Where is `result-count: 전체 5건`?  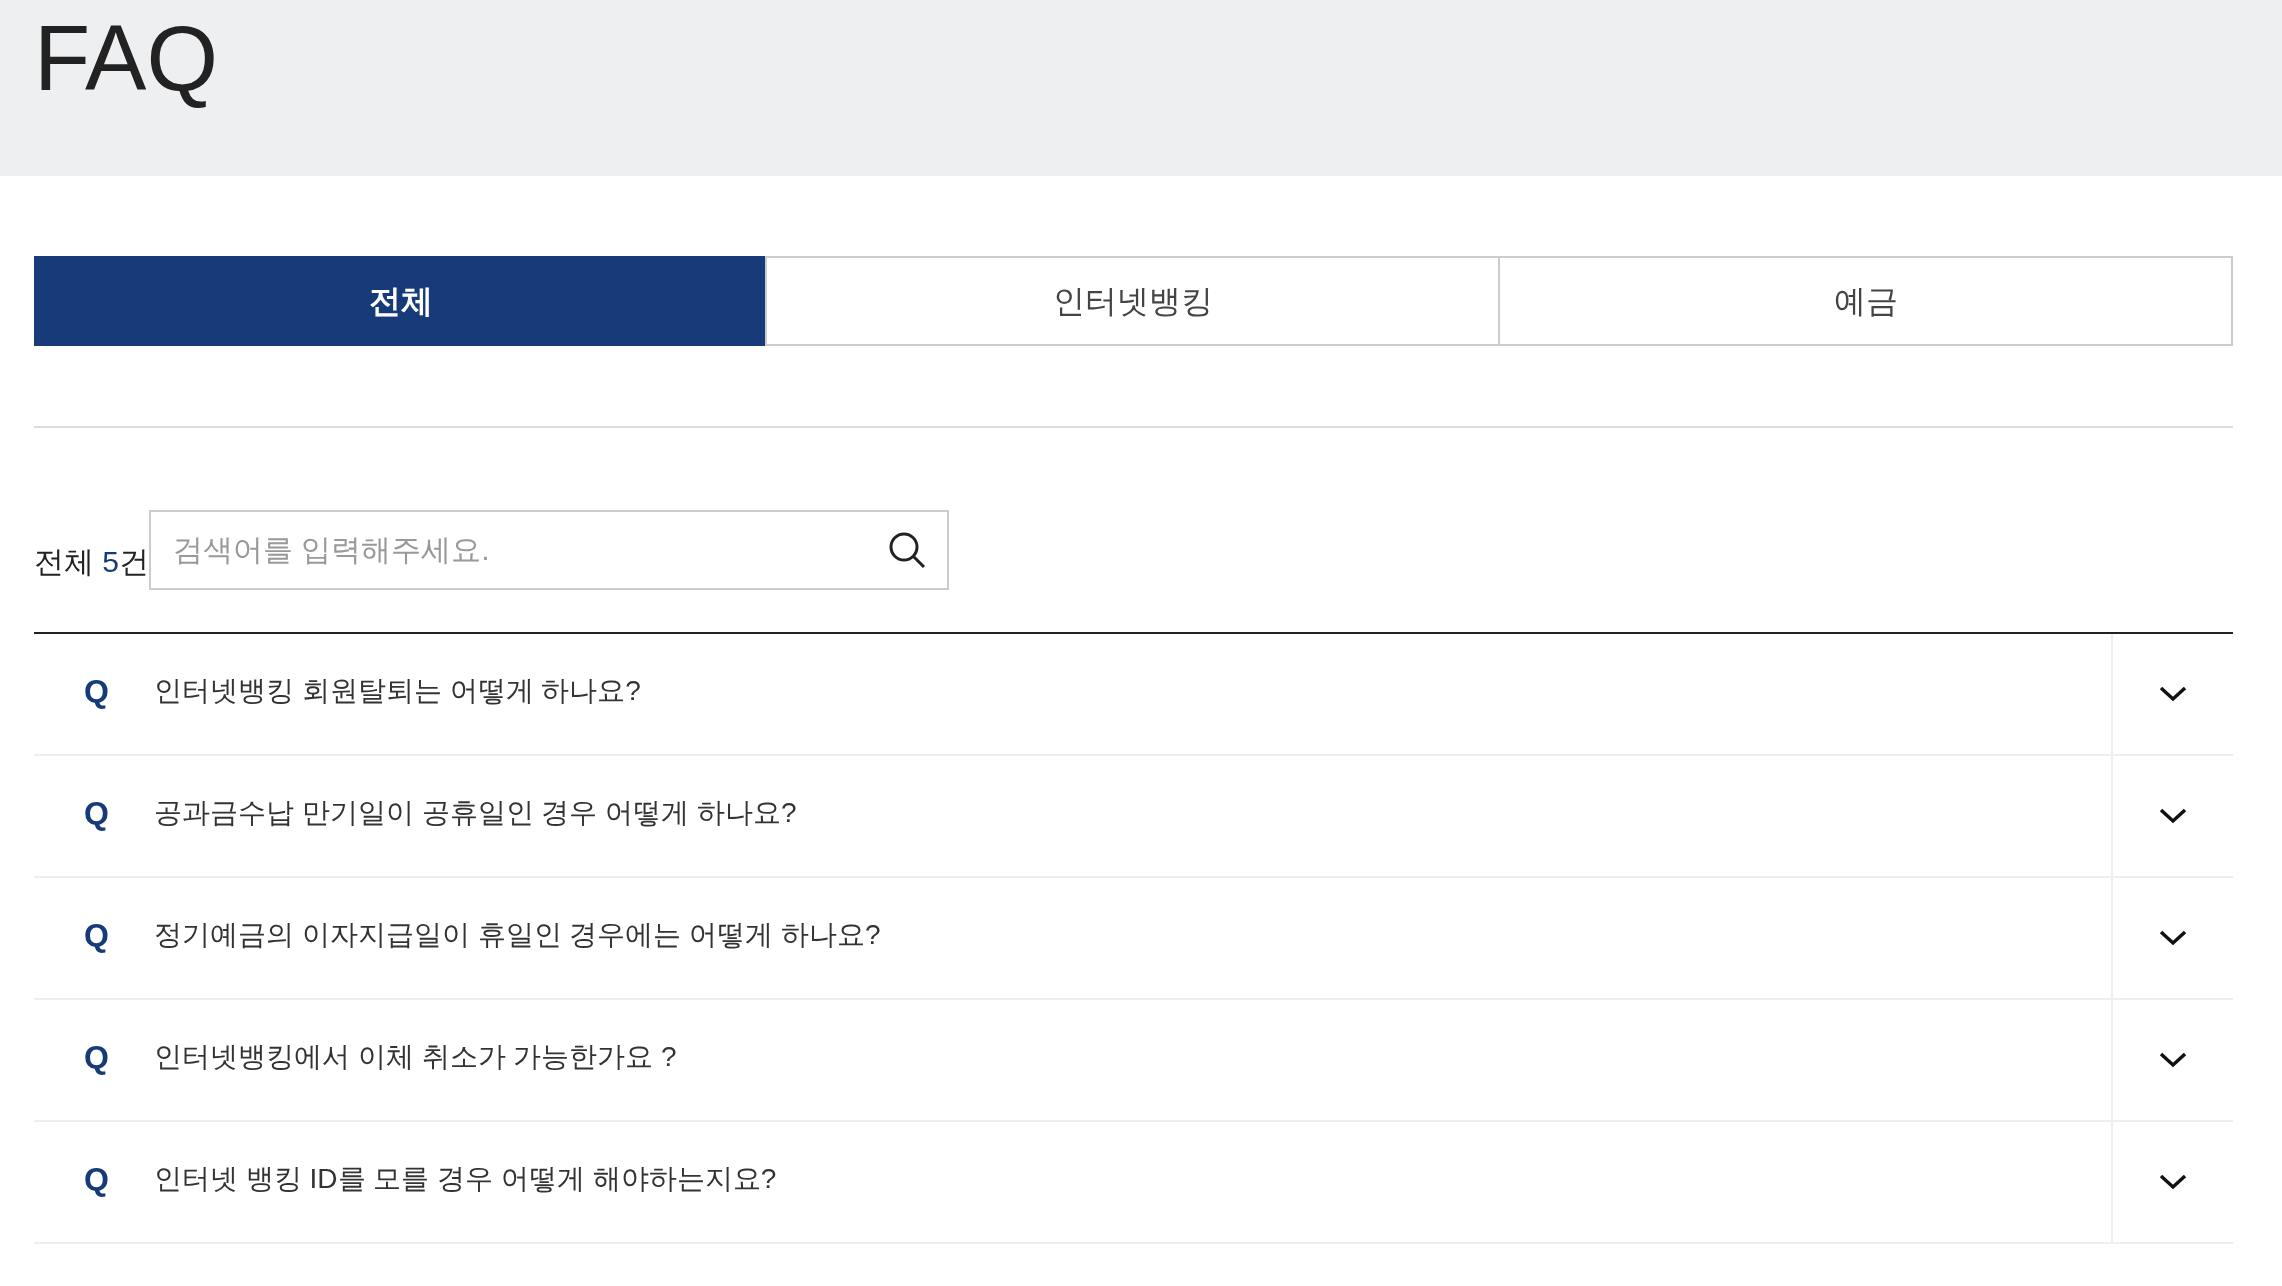 result-count: 전체 5건 is located at coordinates (92, 562).